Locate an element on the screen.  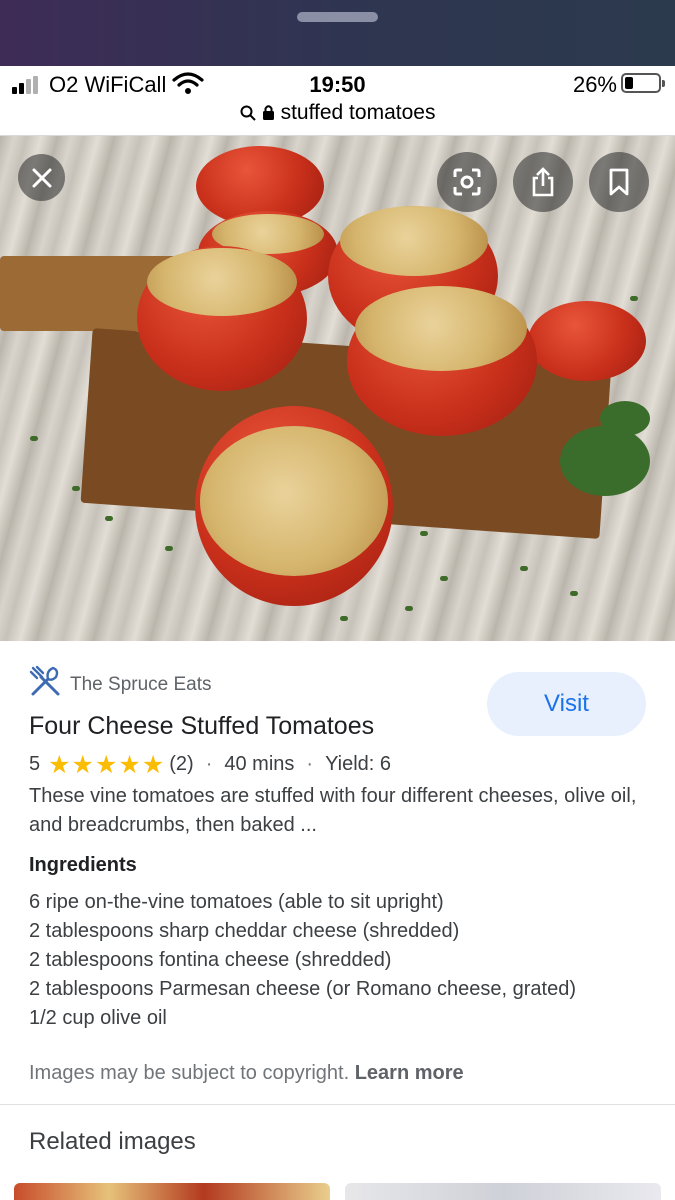
rating-value: 5 is located at coordinates (35, 764).